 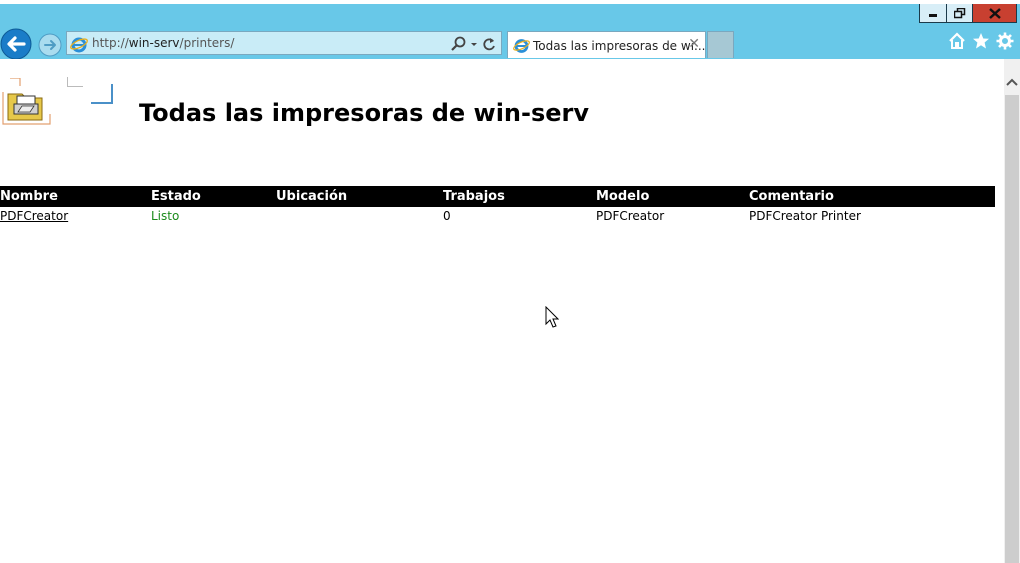 I want to click on printer-status: Listo, so click(x=165, y=216).